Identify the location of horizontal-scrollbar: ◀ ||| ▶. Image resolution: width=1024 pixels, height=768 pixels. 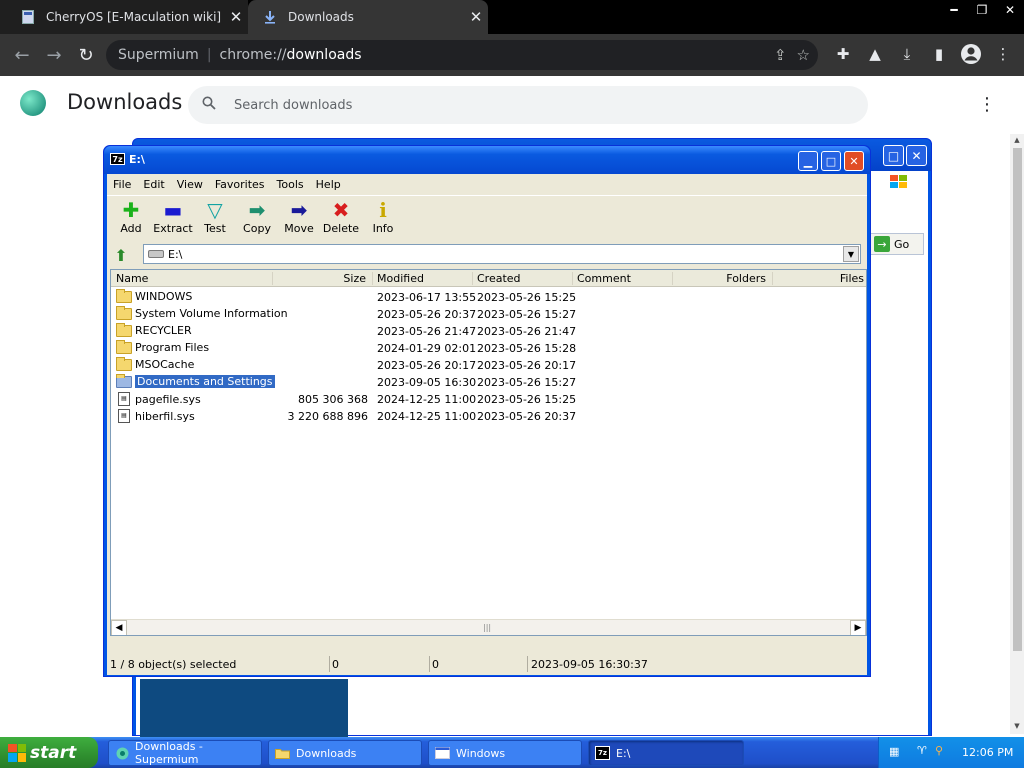
(488, 627).